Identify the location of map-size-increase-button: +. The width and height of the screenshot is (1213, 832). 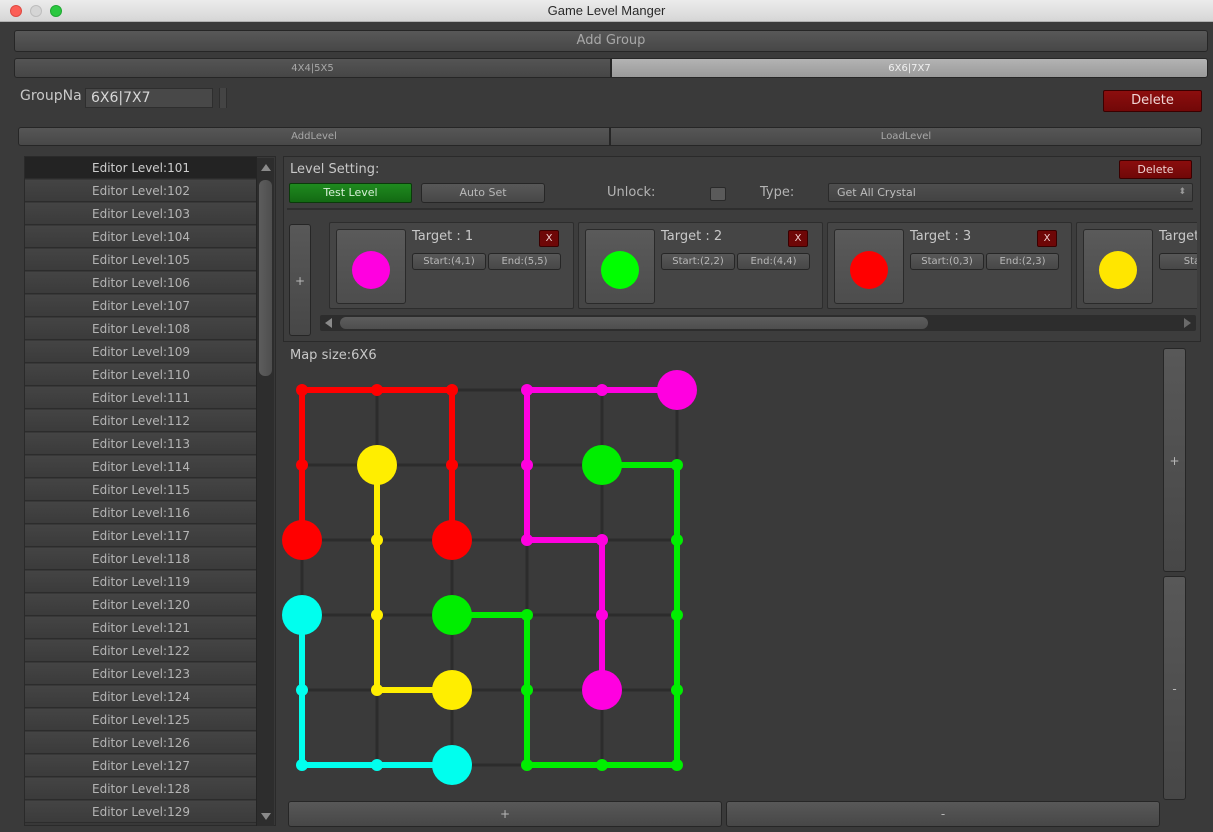
(1174, 460).